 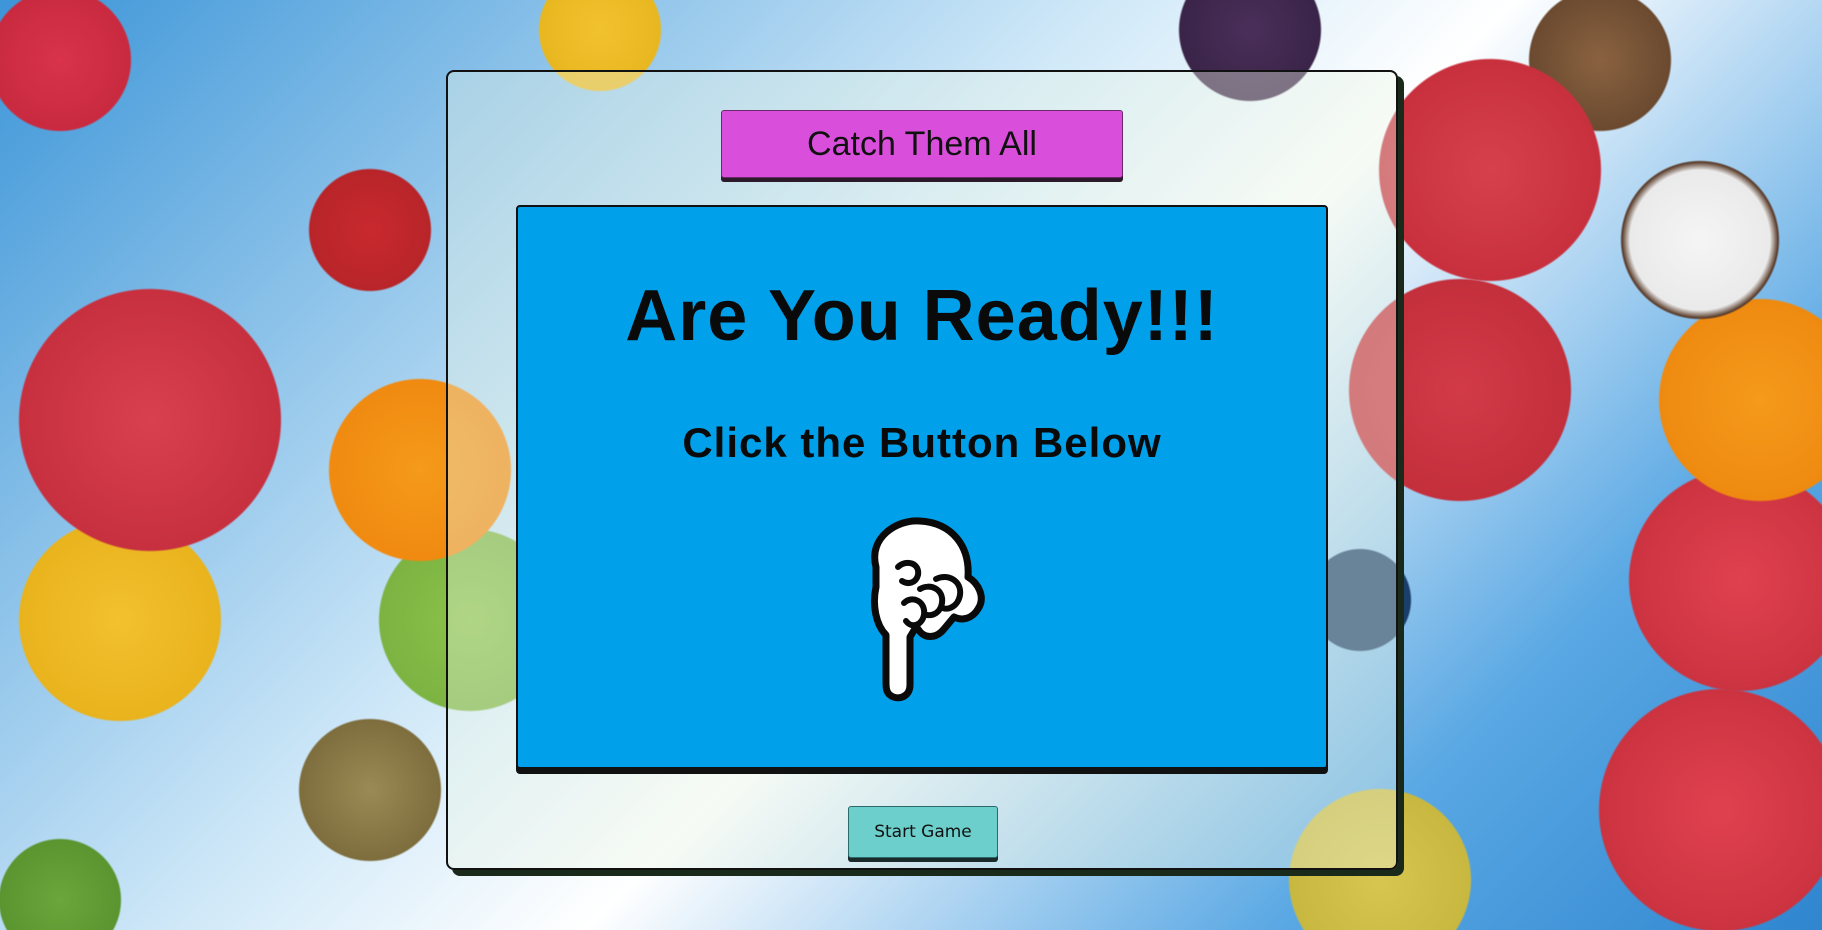 I want to click on start-game-button: Start Game, so click(x=923, y=832).